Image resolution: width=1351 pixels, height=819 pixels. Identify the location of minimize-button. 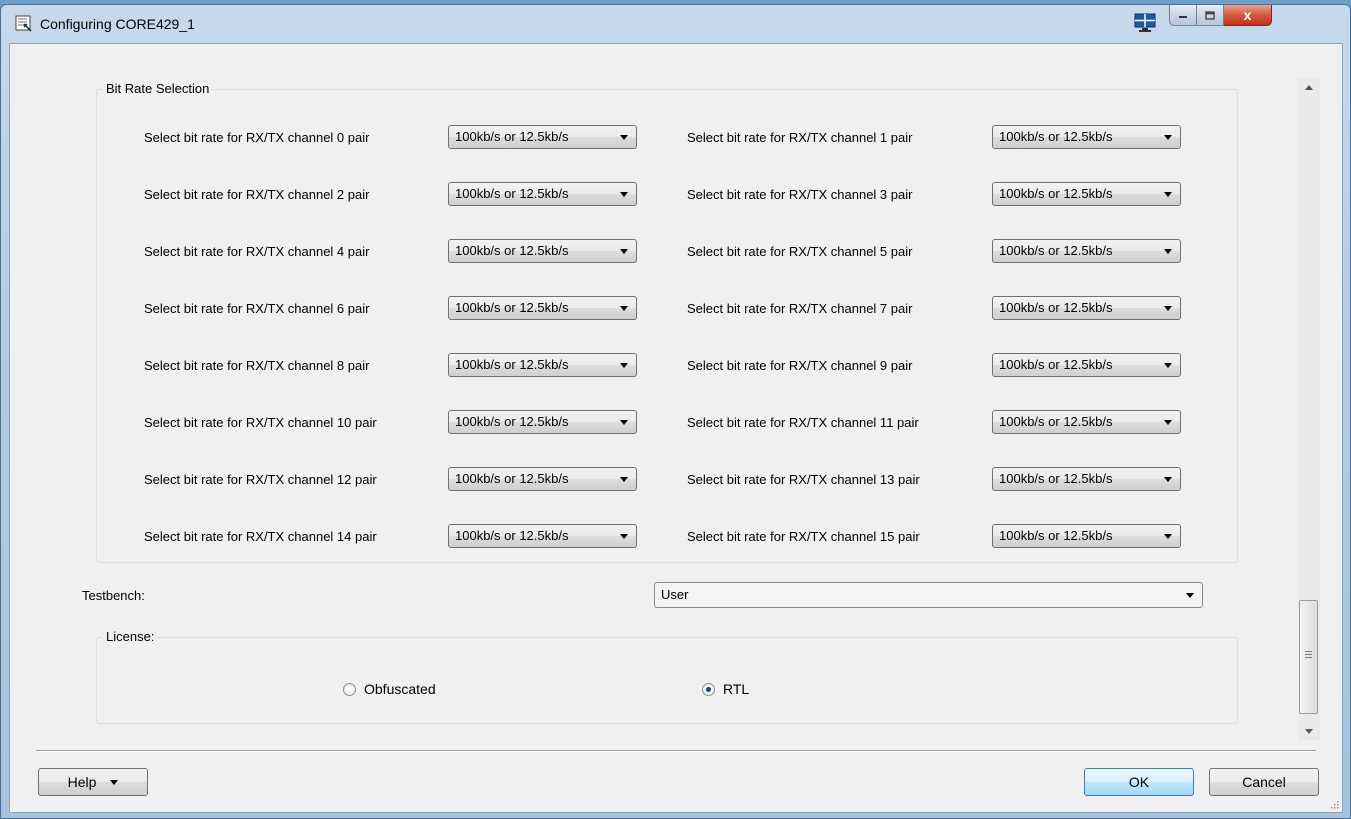
(1183, 15).